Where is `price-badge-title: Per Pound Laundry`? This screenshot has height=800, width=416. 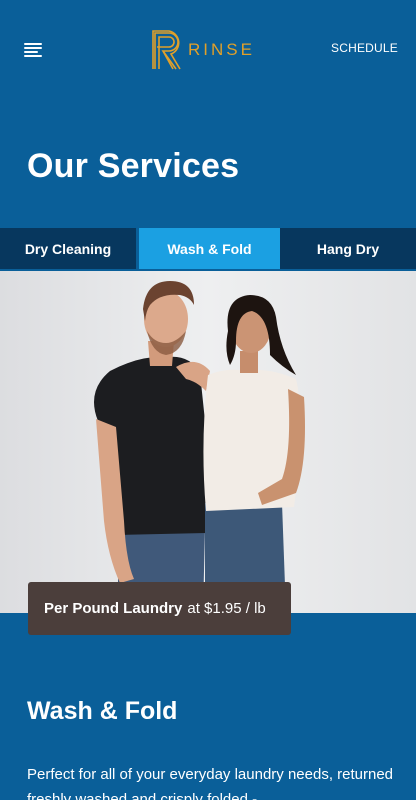 price-badge-title: Per Pound Laundry is located at coordinates (113, 608).